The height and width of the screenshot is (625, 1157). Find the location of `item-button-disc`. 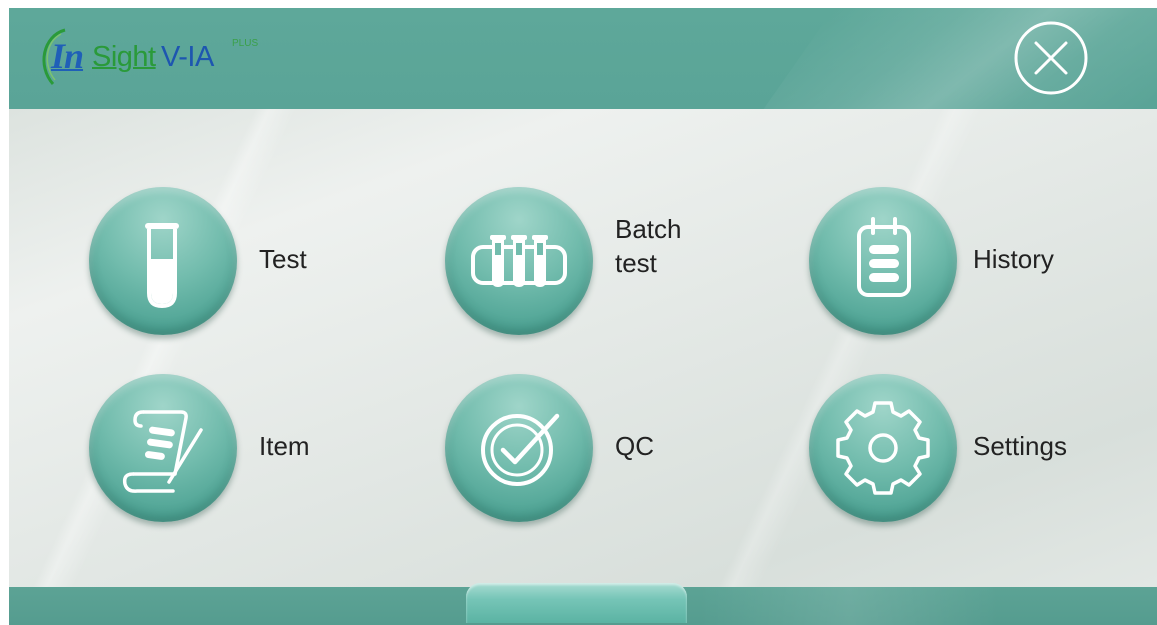

item-button-disc is located at coordinates (163, 448).